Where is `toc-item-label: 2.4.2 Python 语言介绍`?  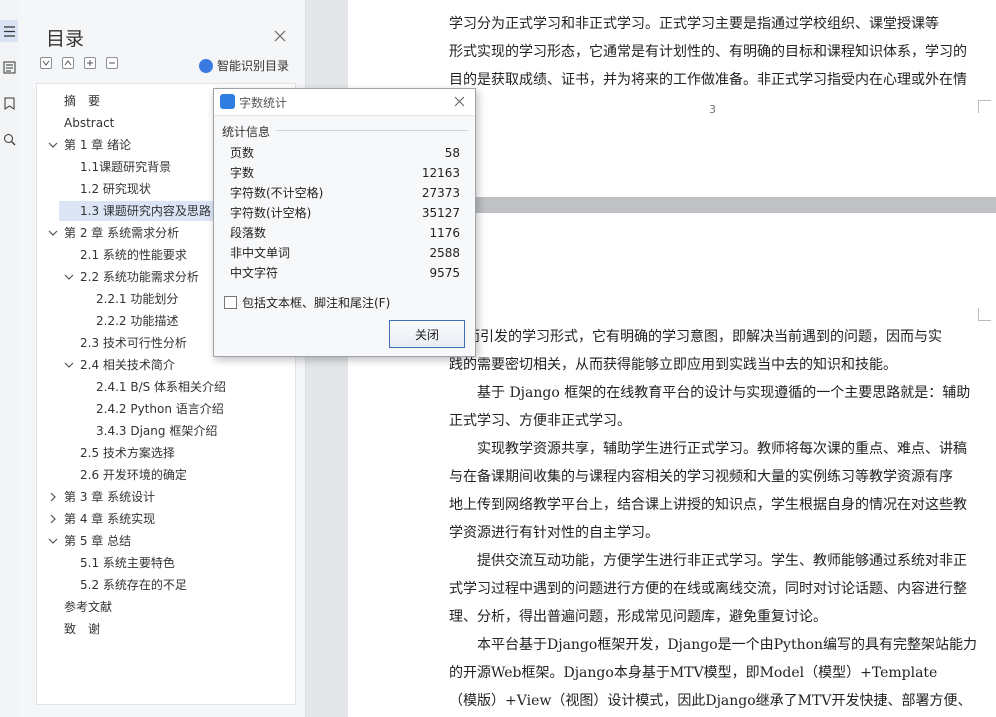
toc-item-label: 2.4.2 Python 语言介绍 is located at coordinates (160, 409).